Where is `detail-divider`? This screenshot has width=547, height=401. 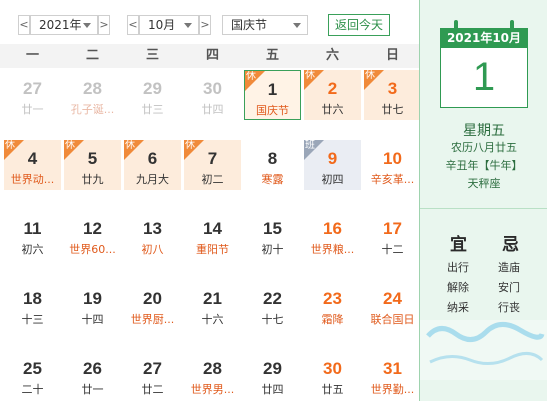 detail-divider is located at coordinates (483, 208).